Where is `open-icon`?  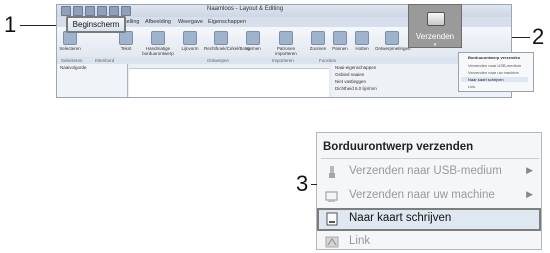 open-icon is located at coordinates (90, 11).